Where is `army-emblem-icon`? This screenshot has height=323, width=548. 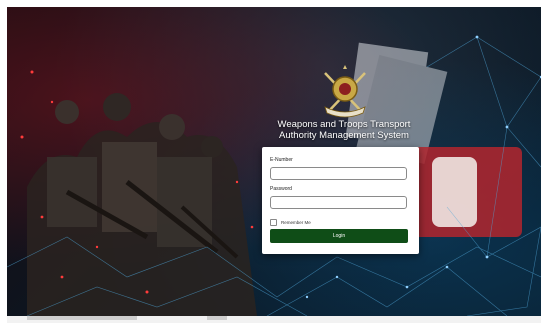
army-emblem-icon is located at coordinates (345, 91).